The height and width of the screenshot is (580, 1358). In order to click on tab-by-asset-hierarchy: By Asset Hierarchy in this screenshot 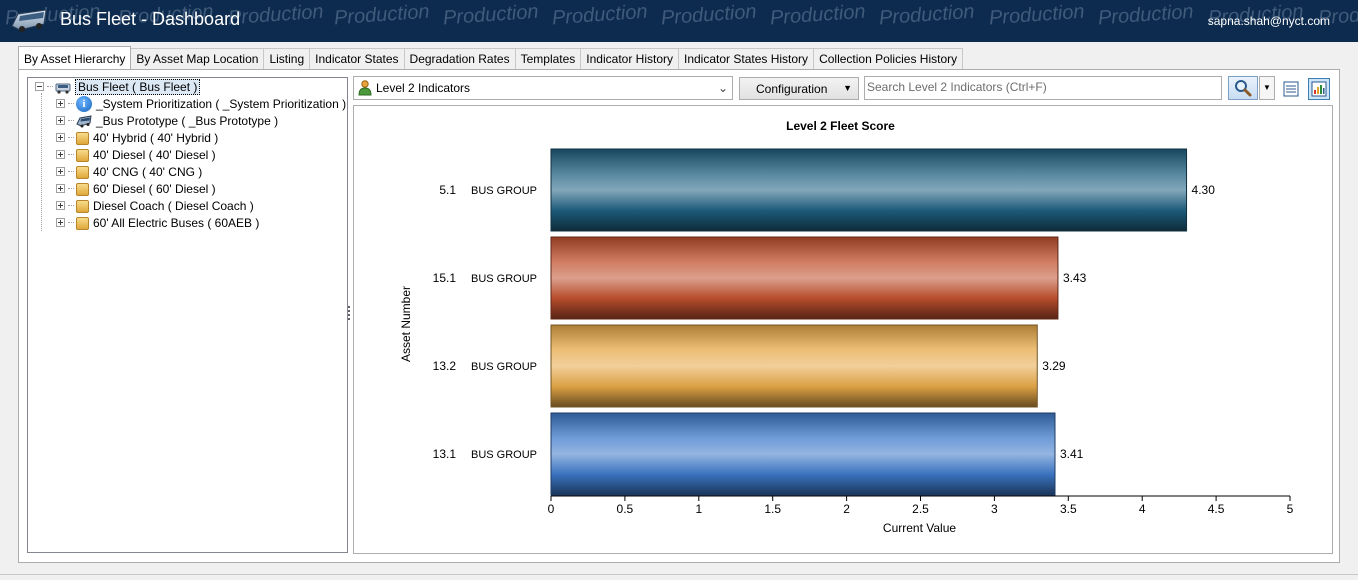, I will do `click(75, 57)`.